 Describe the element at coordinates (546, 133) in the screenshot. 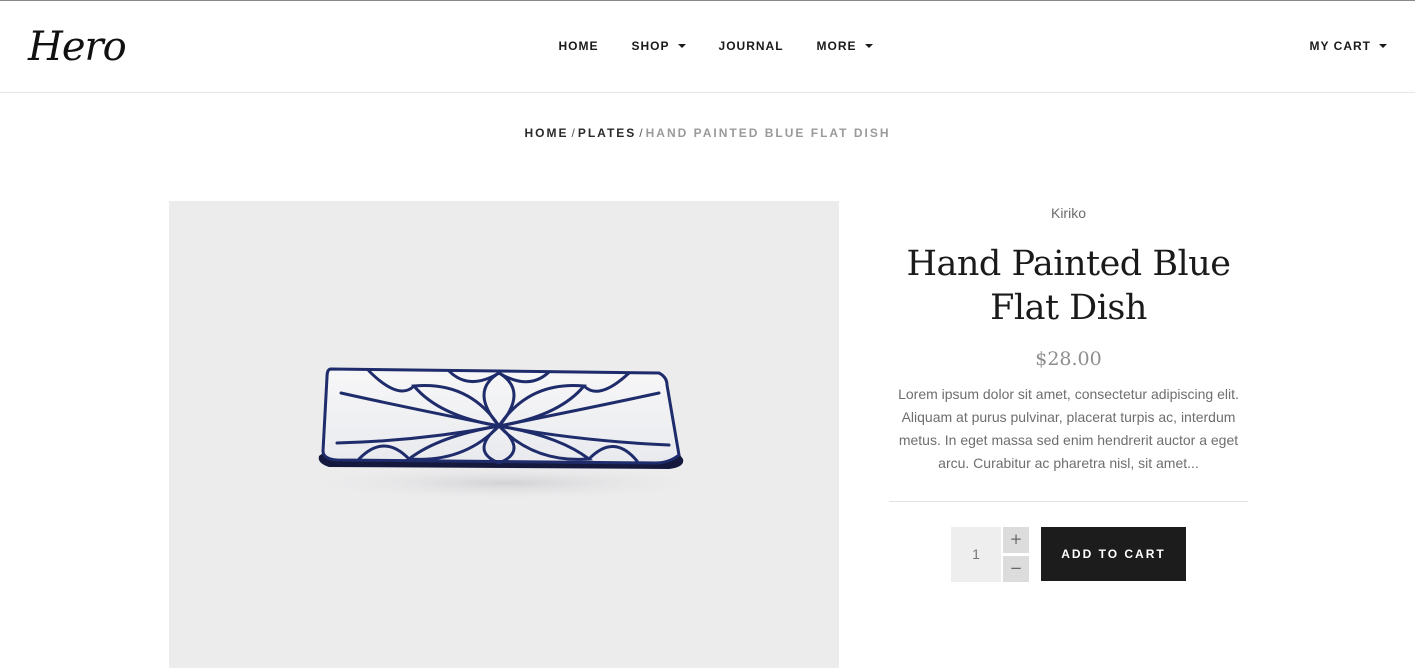

I see `breadcrumb-home: HOME` at that location.